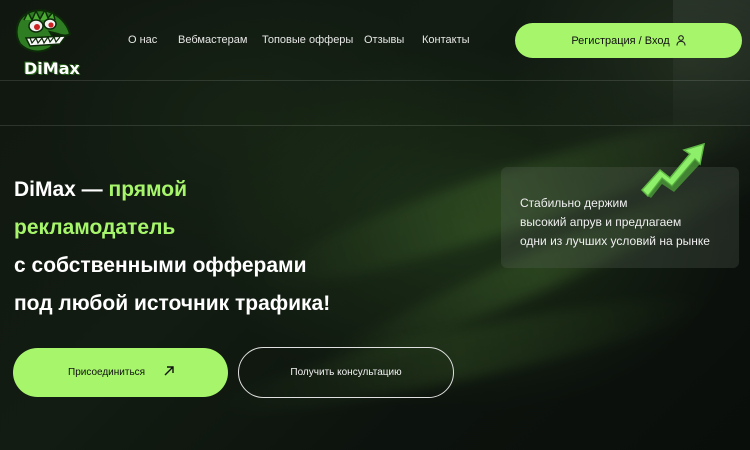  I want to click on hero-line-2: рекламодатель, so click(95, 227).